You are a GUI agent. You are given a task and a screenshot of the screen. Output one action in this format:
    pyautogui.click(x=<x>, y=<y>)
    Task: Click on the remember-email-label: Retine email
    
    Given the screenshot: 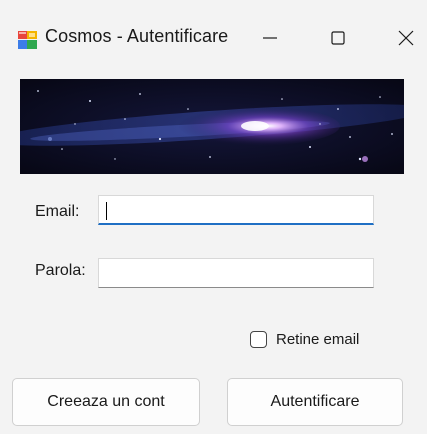 What is the action you would take?
    pyautogui.click(x=317, y=339)
    